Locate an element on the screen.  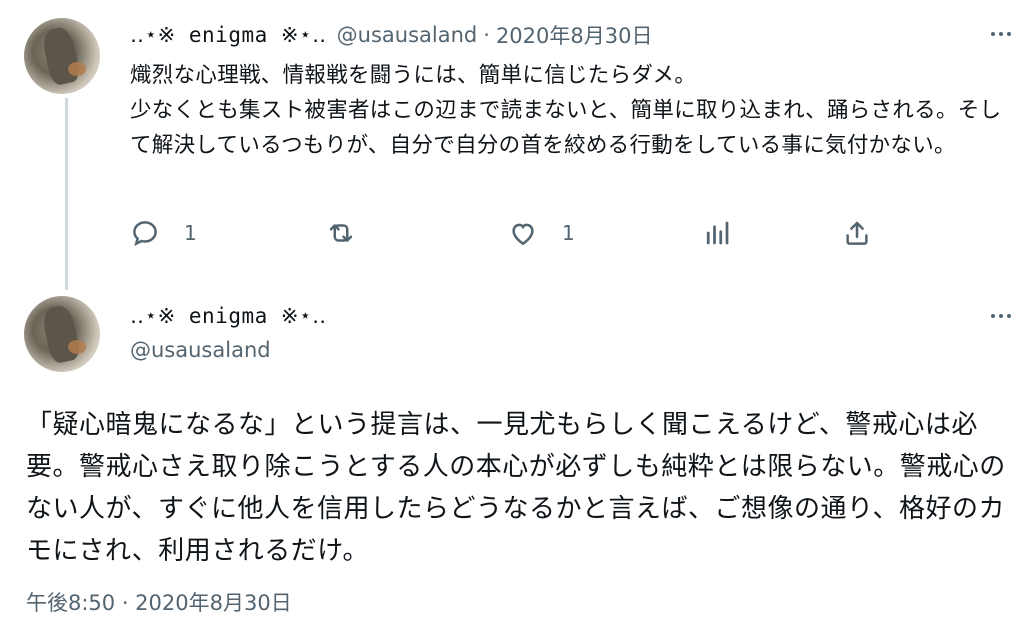
tweet-timestamp: 午後8:50 · 2020年8月30日 is located at coordinates (159, 602).